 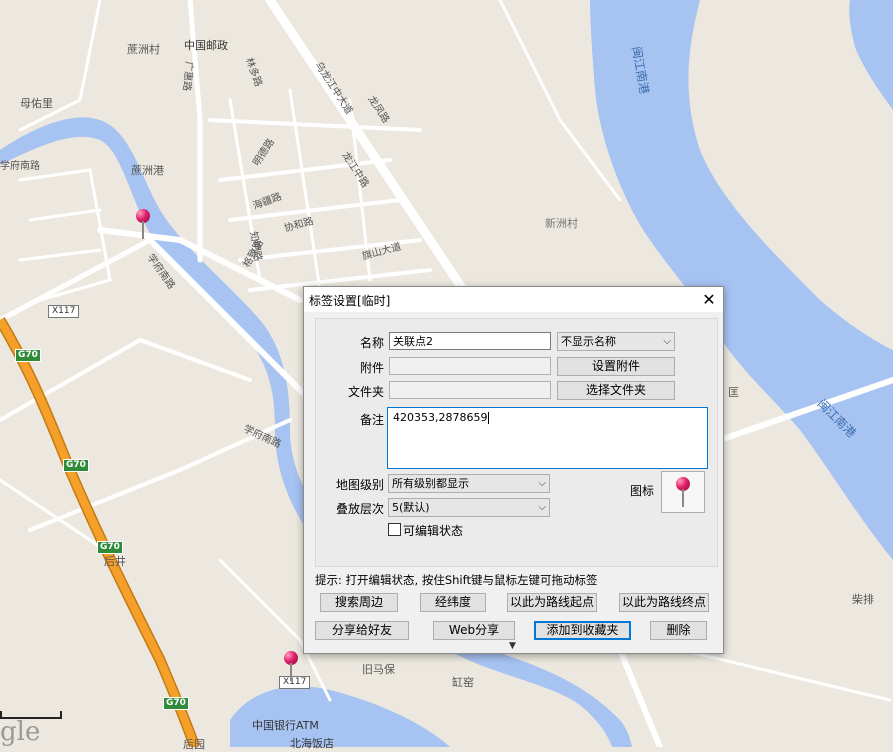 What do you see at coordinates (678, 630) in the screenshot?
I see `delete-button: 删除` at bounding box center [678, 630].